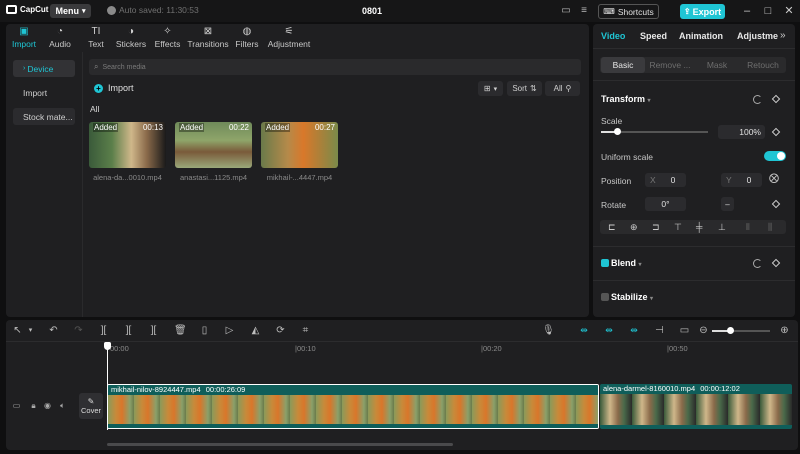 This screenshot has height=454, width=800. Describe the element at coordinates (730, 330) in the screenshot. I see `zoom-slider-handle` at that location.